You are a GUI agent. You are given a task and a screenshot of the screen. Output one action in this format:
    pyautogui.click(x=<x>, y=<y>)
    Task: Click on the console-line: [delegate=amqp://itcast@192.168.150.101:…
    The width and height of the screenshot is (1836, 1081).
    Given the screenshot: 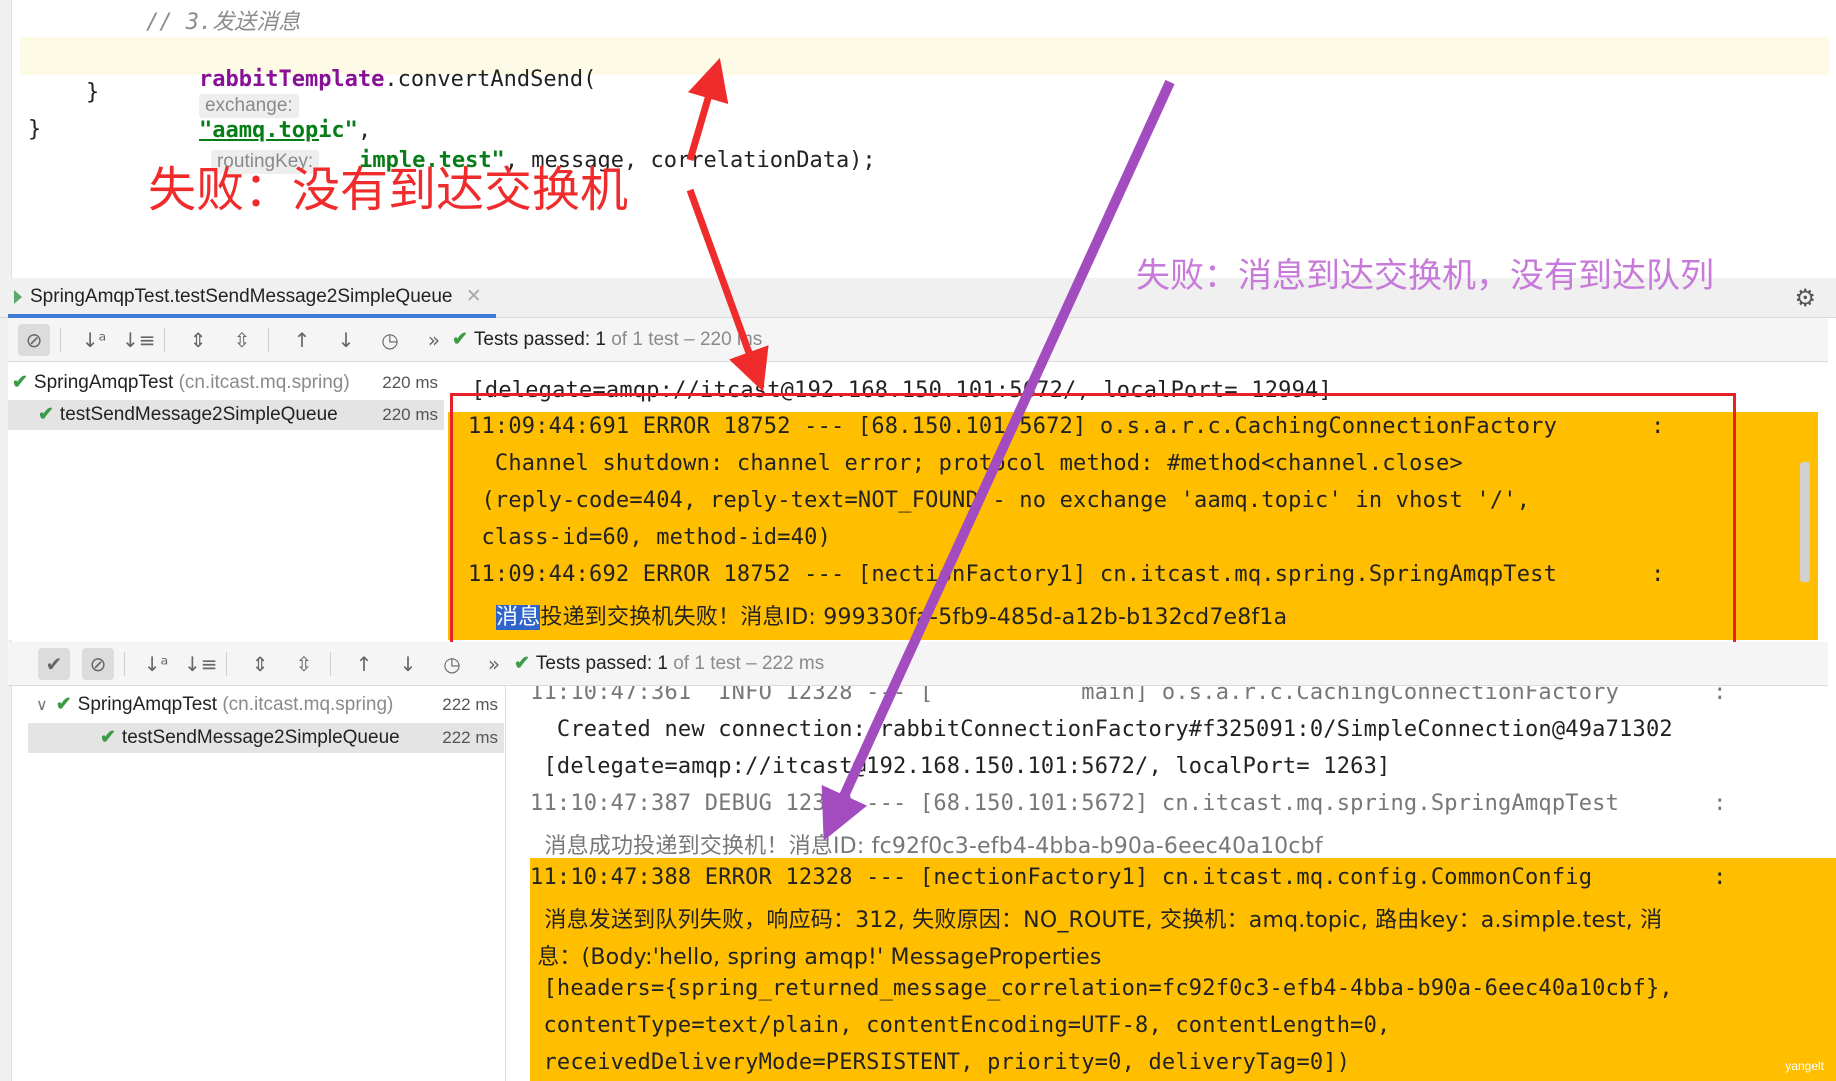 What is the action you would take?
    pyautogui.click(x=960, y=766)
    